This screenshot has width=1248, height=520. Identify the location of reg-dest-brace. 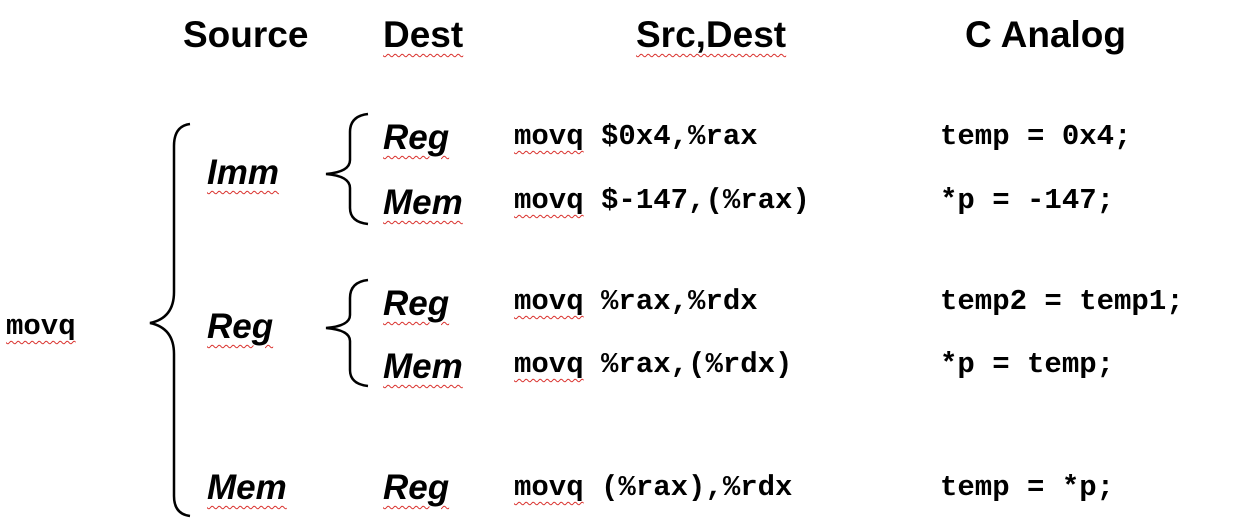
(347, 333).